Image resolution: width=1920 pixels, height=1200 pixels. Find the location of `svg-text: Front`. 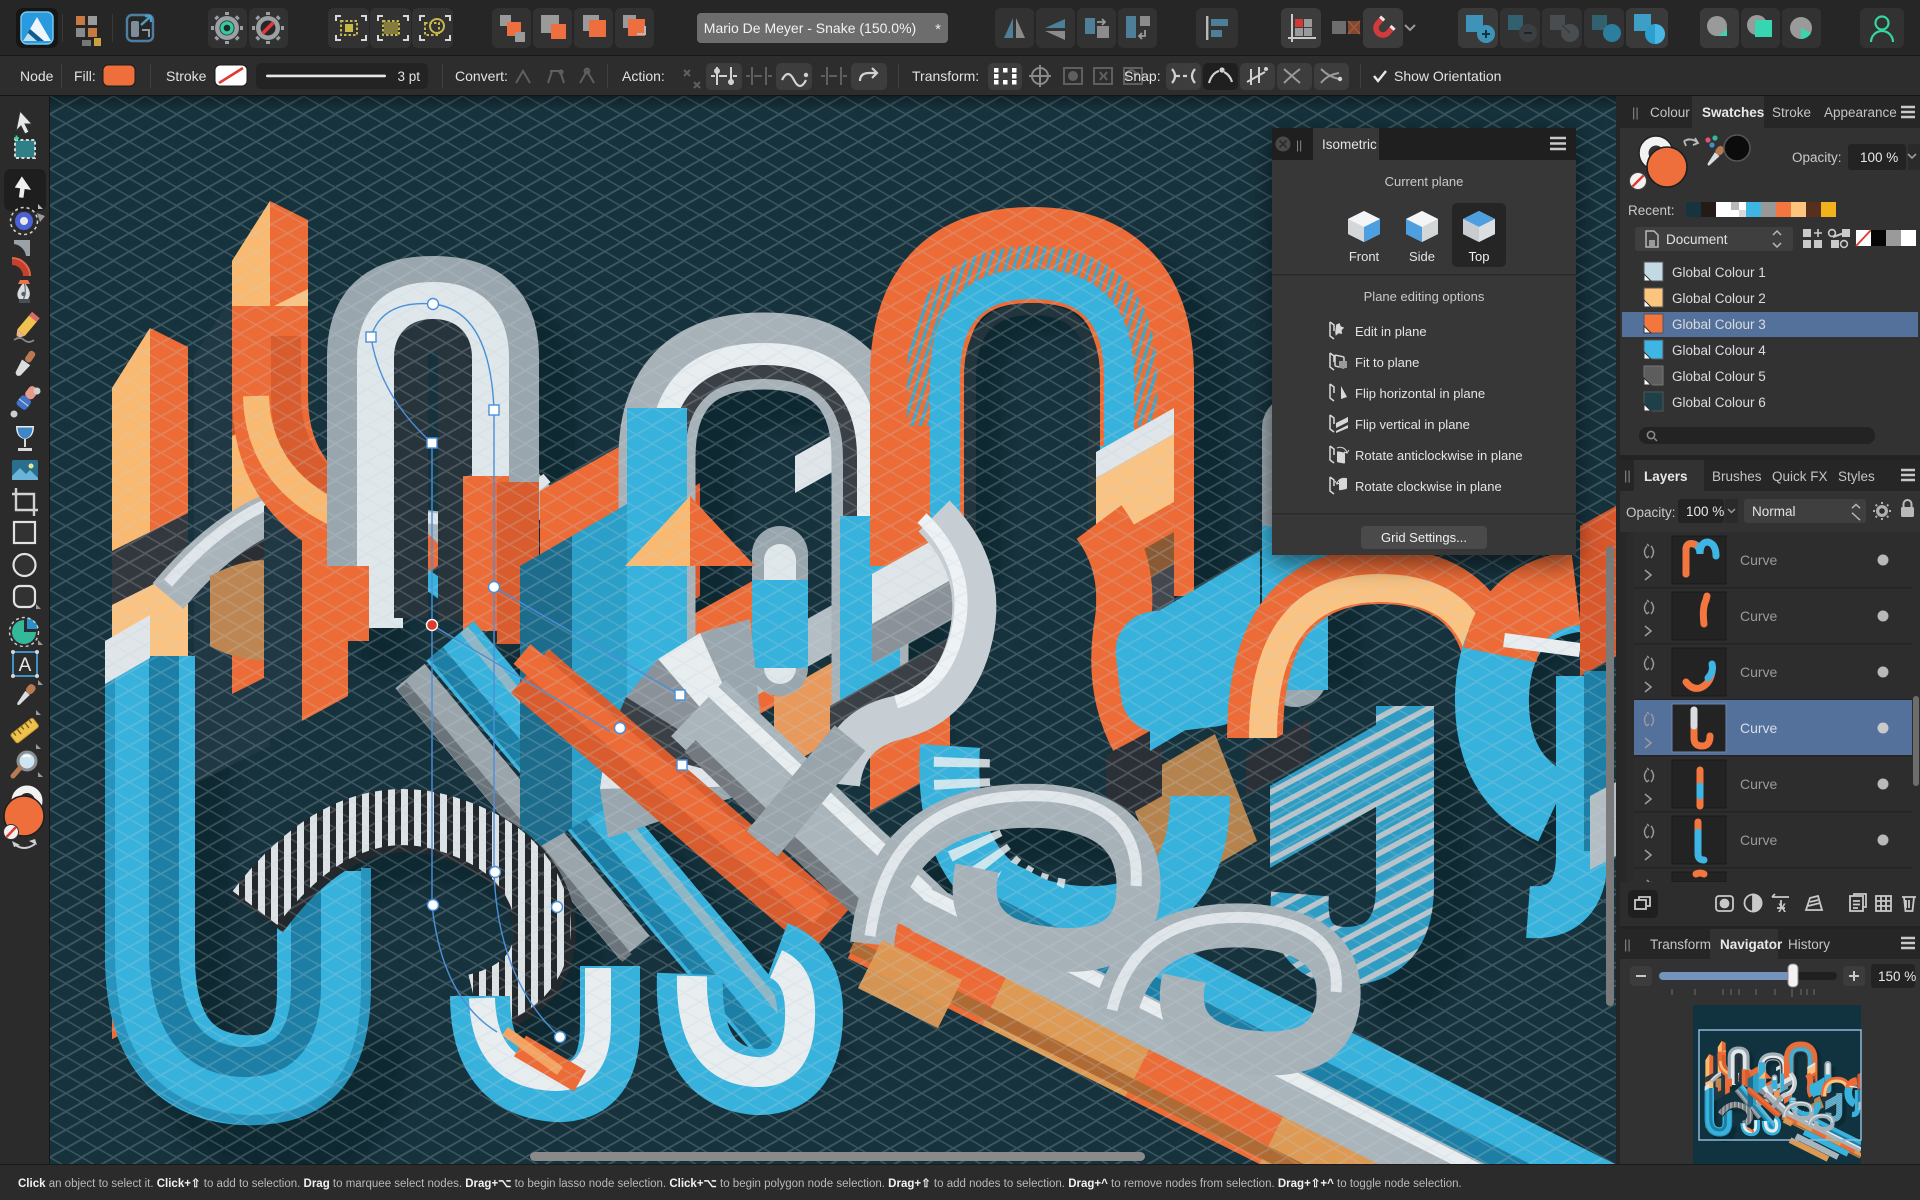

svg-text: Front is located at coordinates (1364, 256).